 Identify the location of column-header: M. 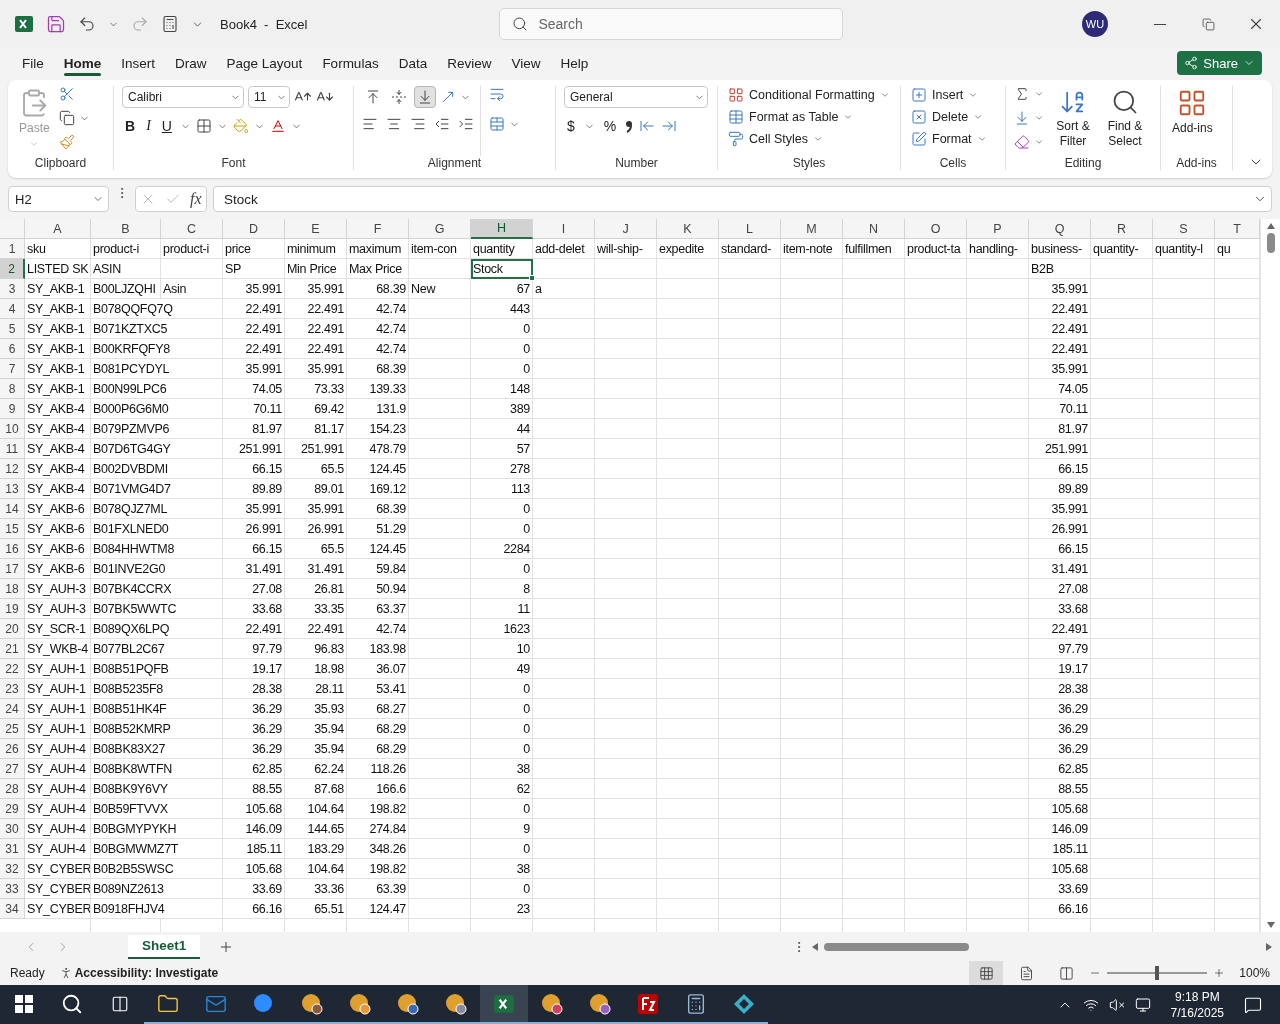
(812, 229).